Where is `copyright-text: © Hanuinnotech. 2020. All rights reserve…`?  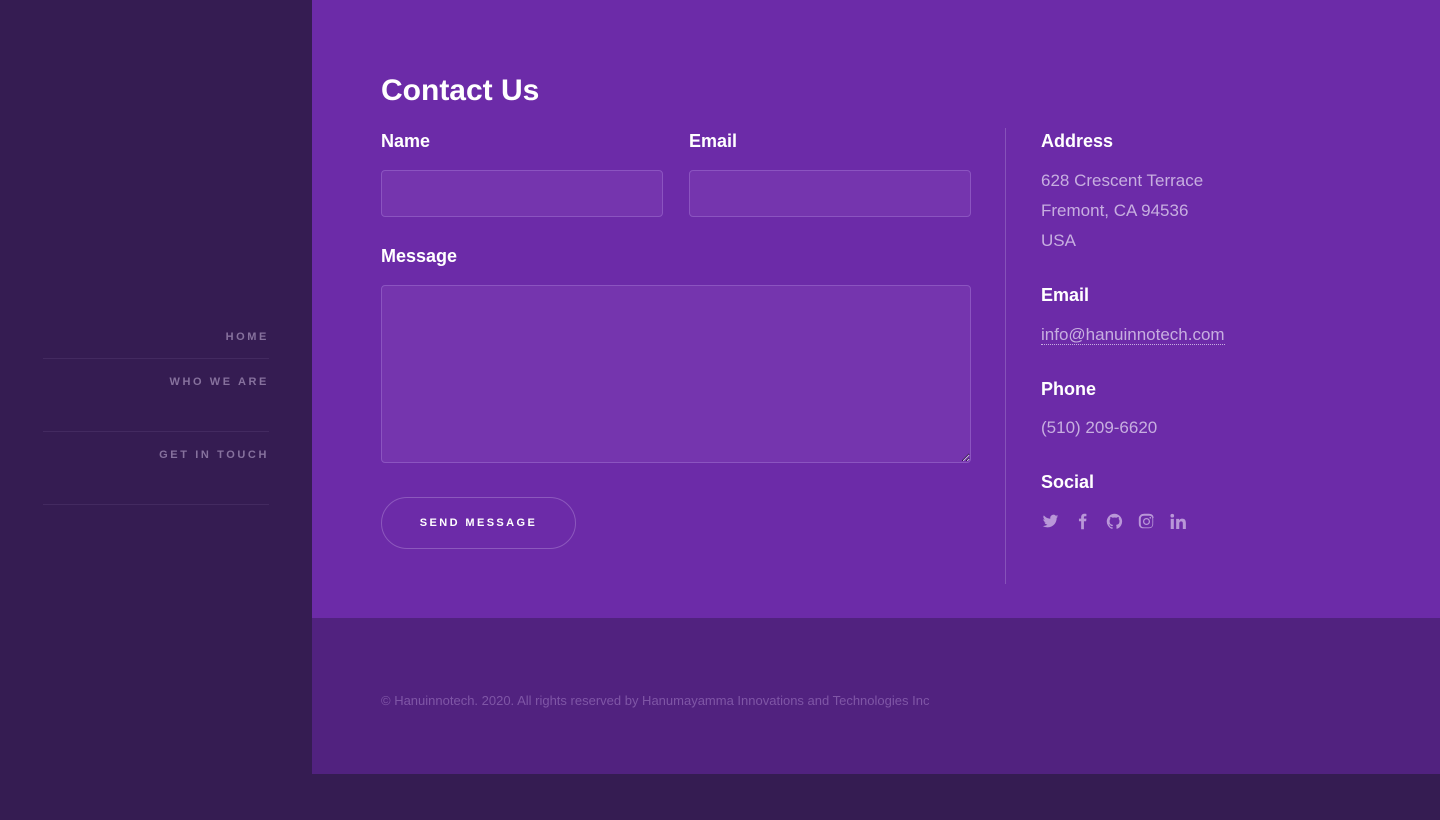
copyright-text: © Hanuinnotech. 2020. All rights reserve… is located at coordinates (655, 700).